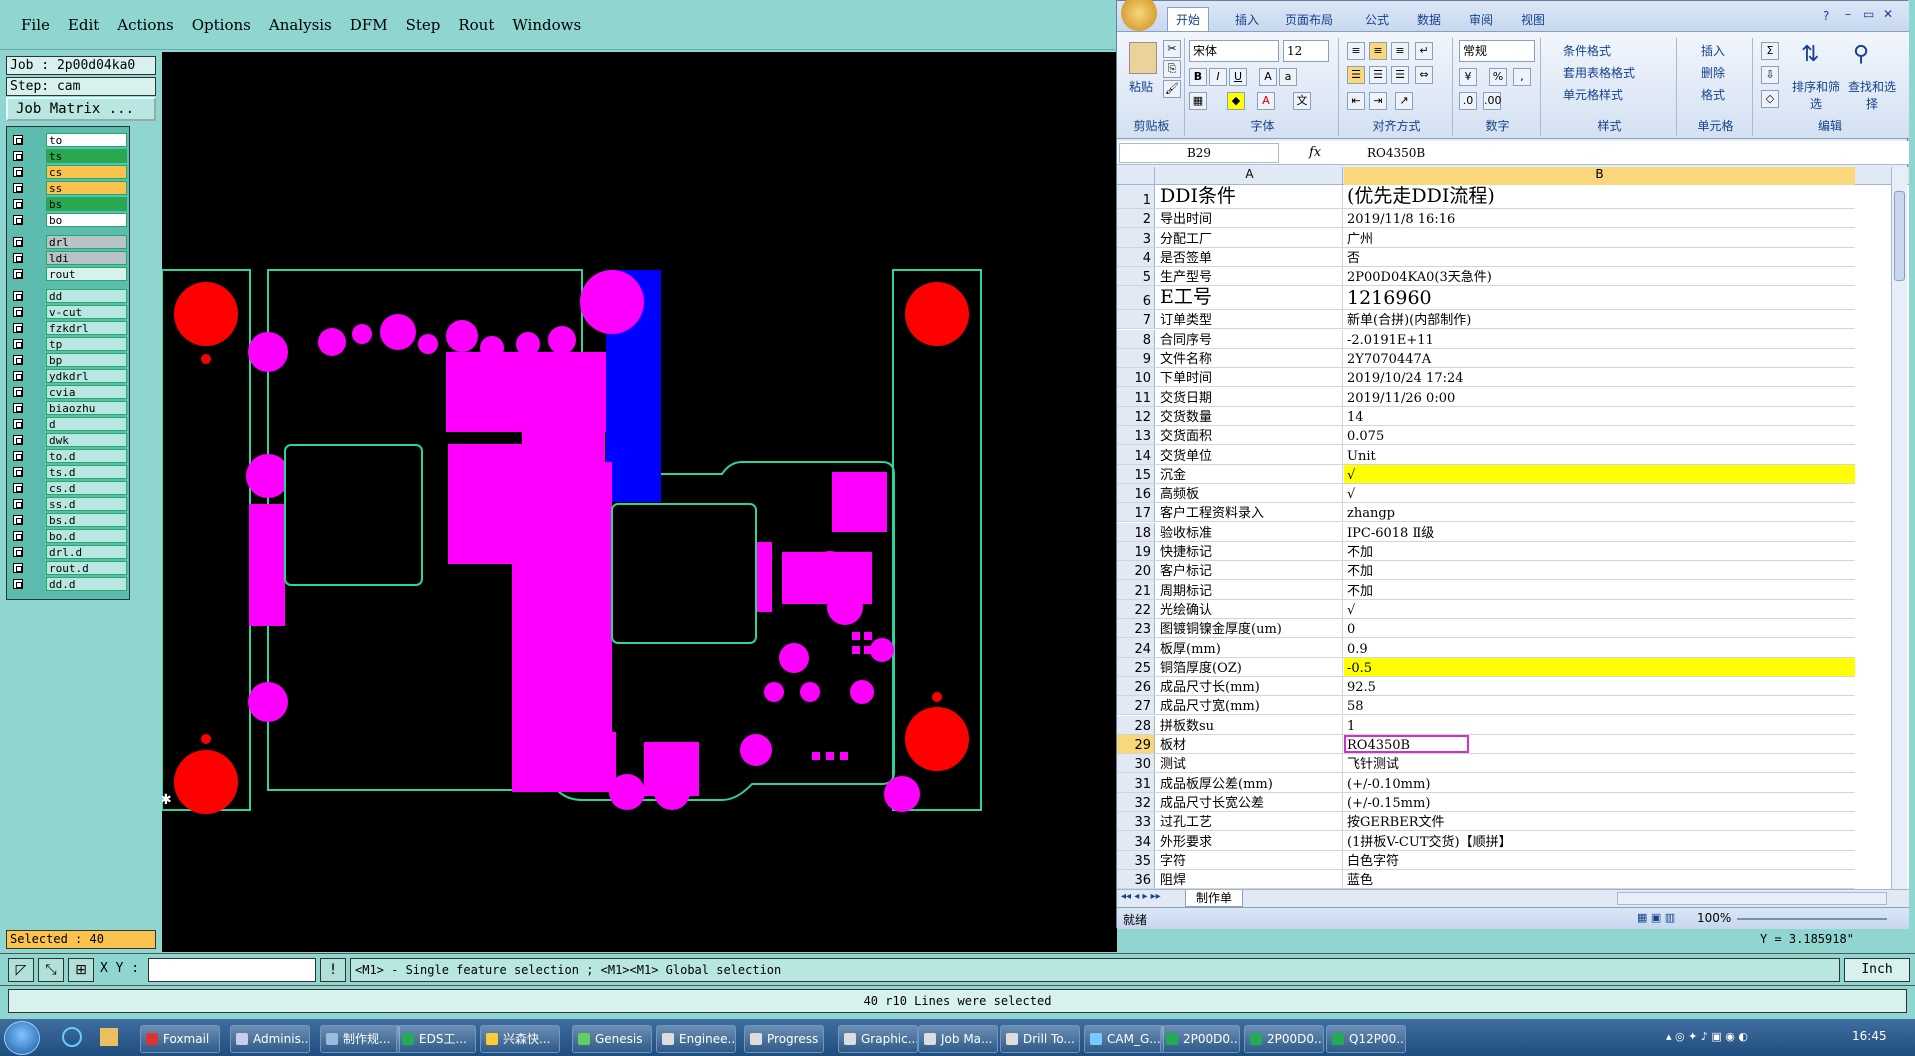 The height and width of the screenshot is (1056, 1915). I want to click on fill-icon: ⇩, so click(1770, 75).